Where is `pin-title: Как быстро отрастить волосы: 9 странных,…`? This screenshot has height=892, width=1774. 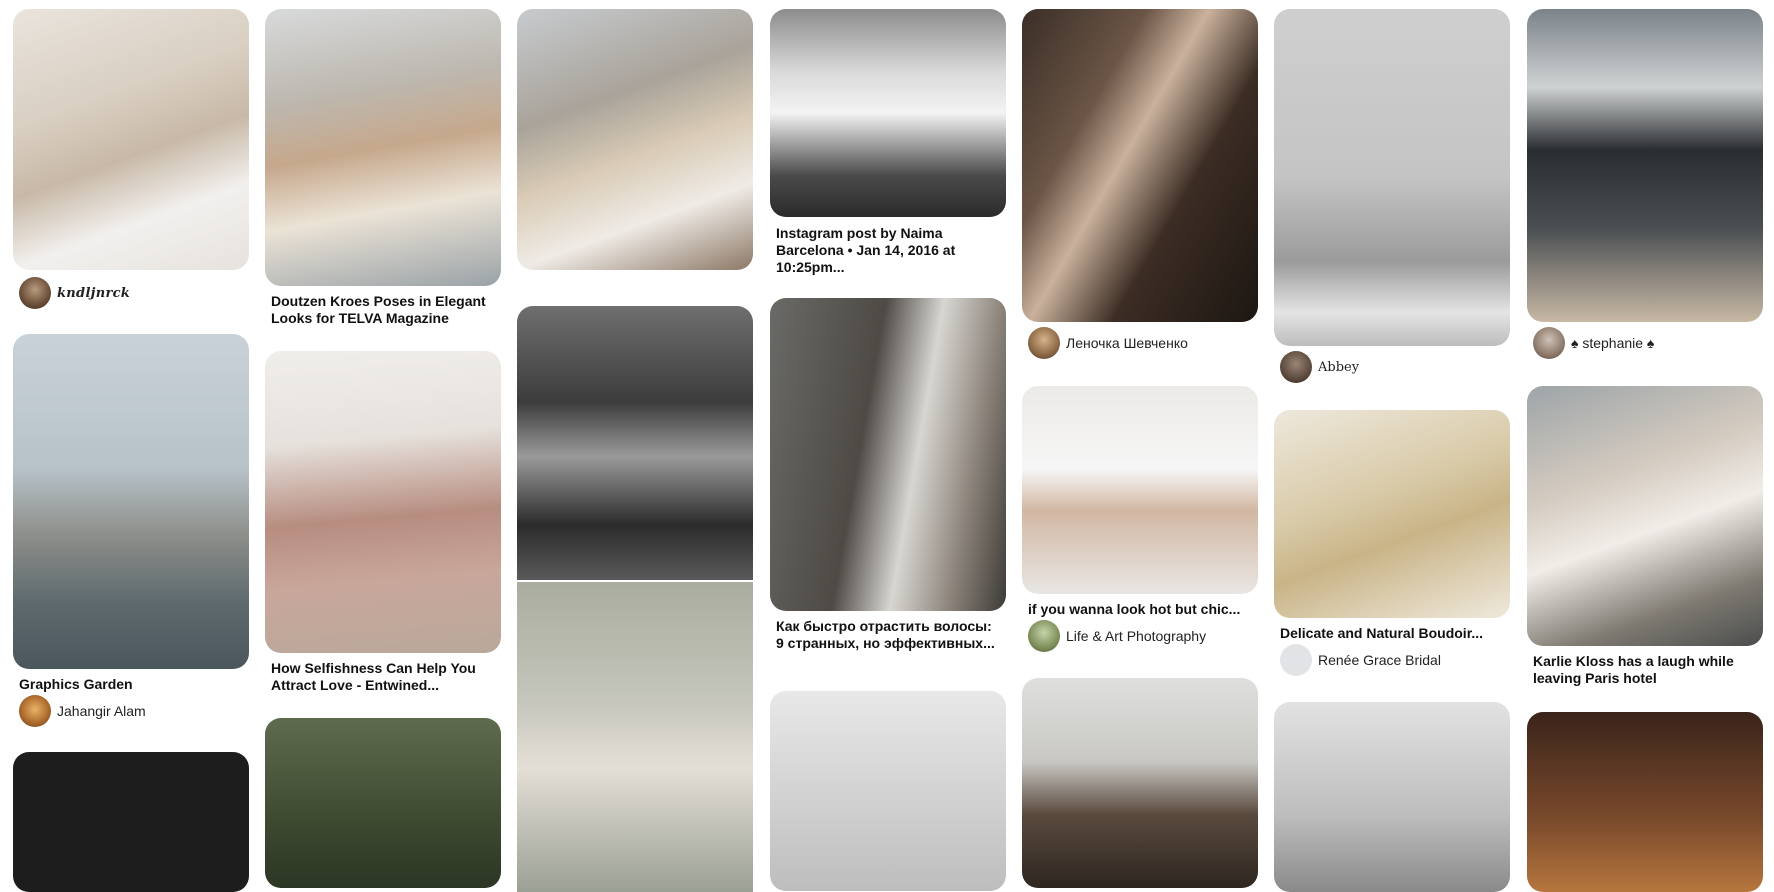
pin-title: Как быстро отрастить волосы: 9 странных,… is located at coordinates (888, 635).